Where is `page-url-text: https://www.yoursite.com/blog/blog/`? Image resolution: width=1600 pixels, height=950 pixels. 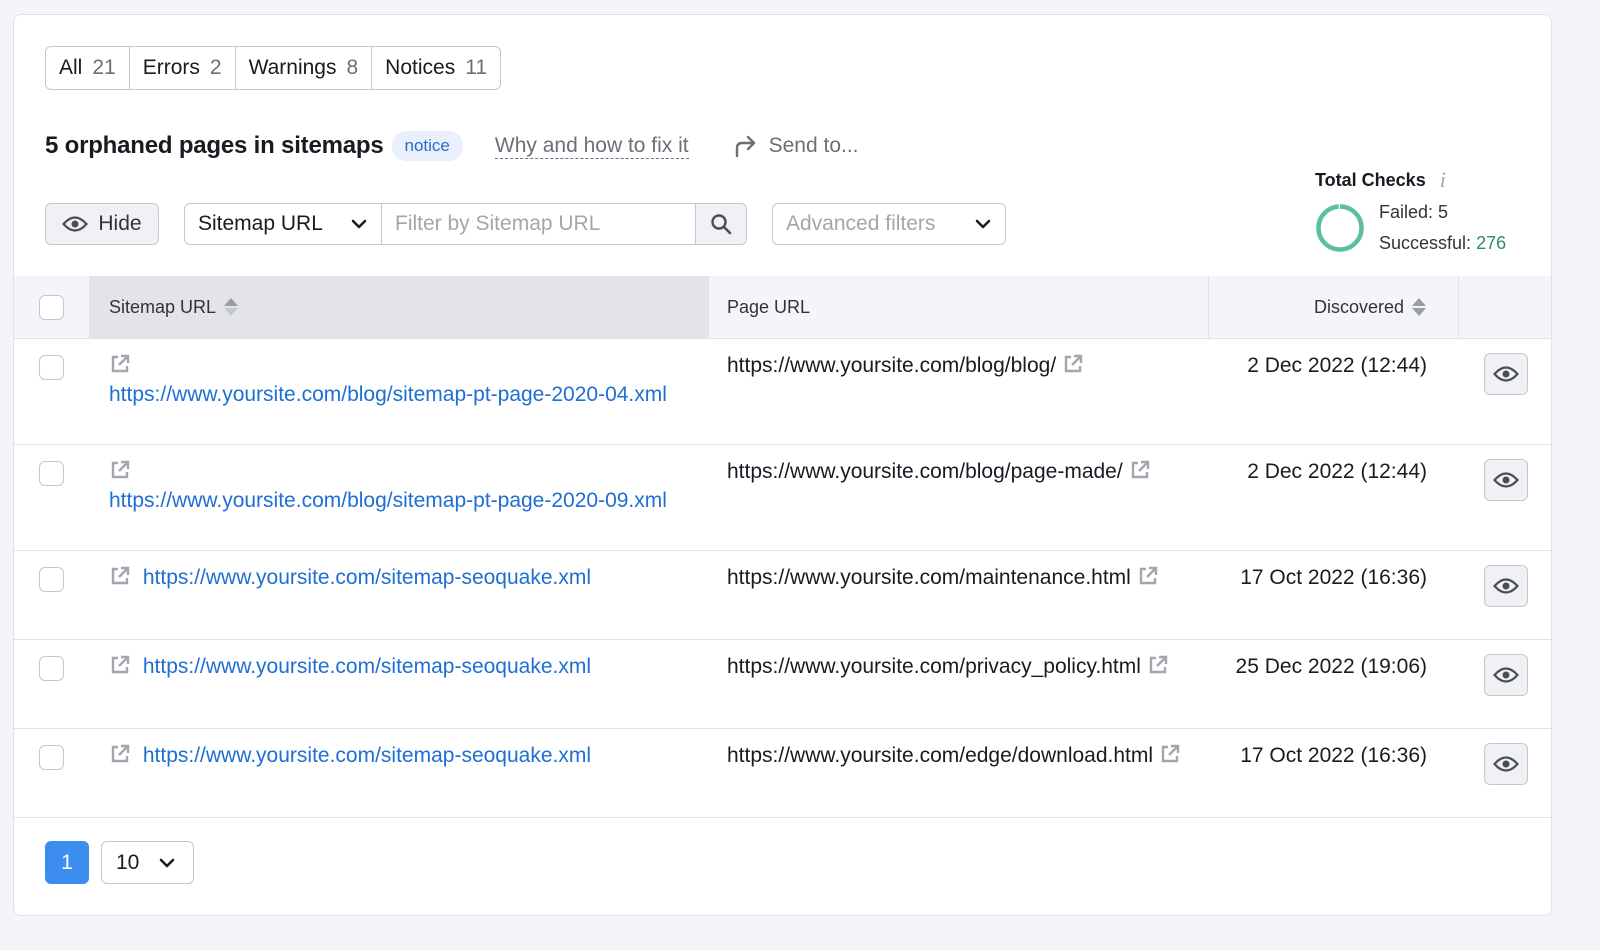
page-url-text: https://www.yoursite.com/blog/blog/ is located at coordinates (892, 365).